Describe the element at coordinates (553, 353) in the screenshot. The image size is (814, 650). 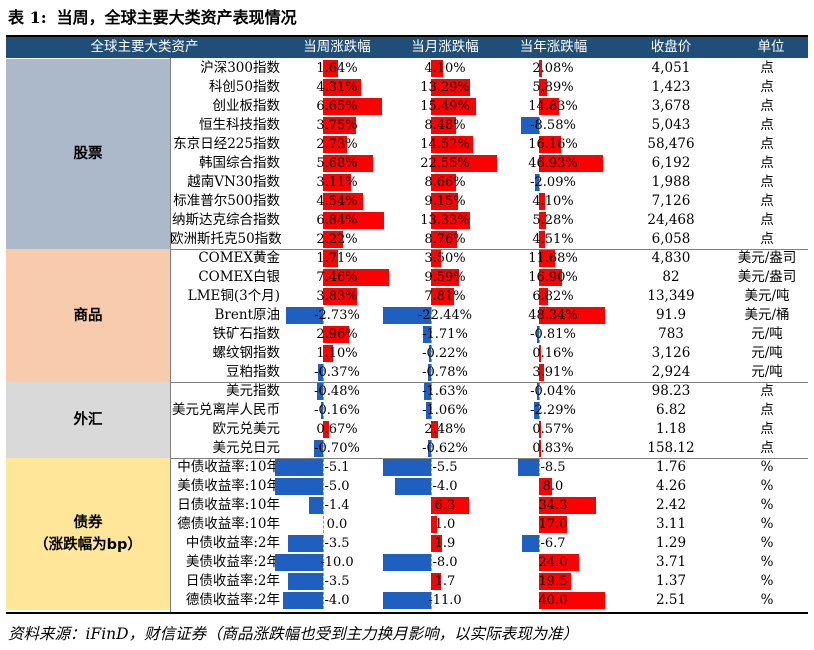
I see `change-value: 0.16%` at that location.